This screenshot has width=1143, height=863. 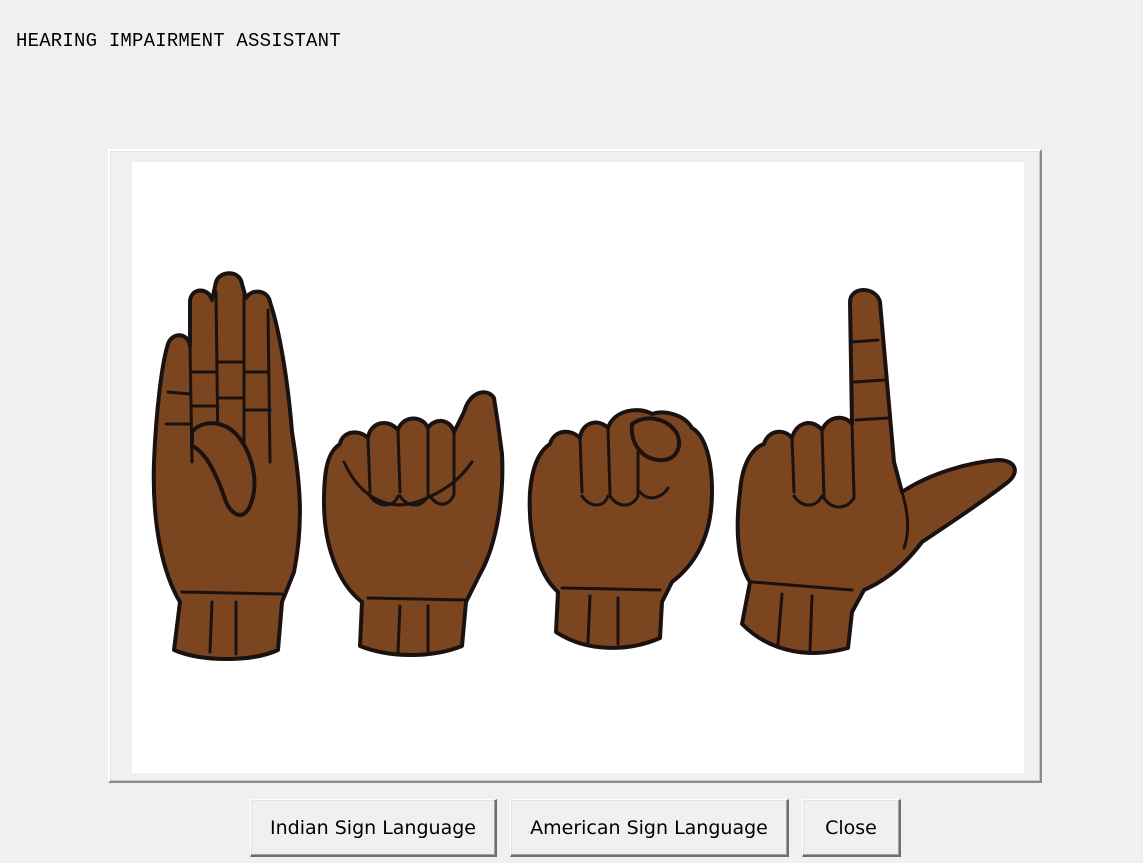 I want to click on app-title: HEARING IMPAIRMENT ASSISTANT, so click(x=178, y=41).